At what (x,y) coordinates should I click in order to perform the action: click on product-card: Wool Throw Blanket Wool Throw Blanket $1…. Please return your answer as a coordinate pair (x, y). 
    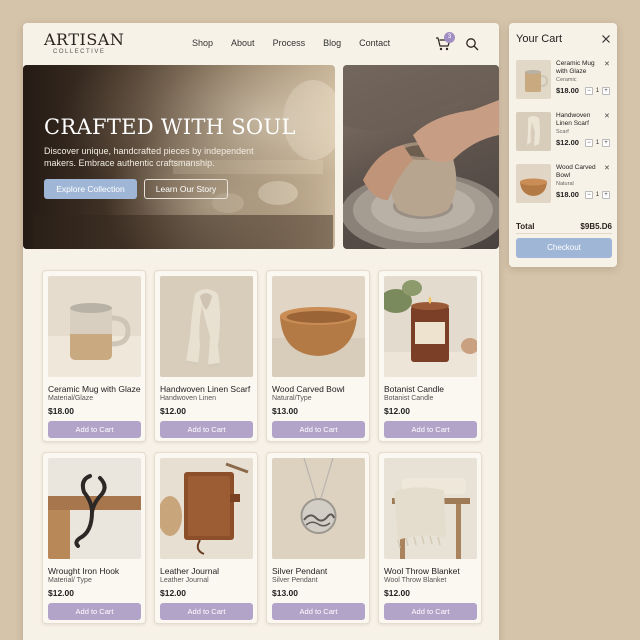
    Looking at the image, I should click on (430, 538).